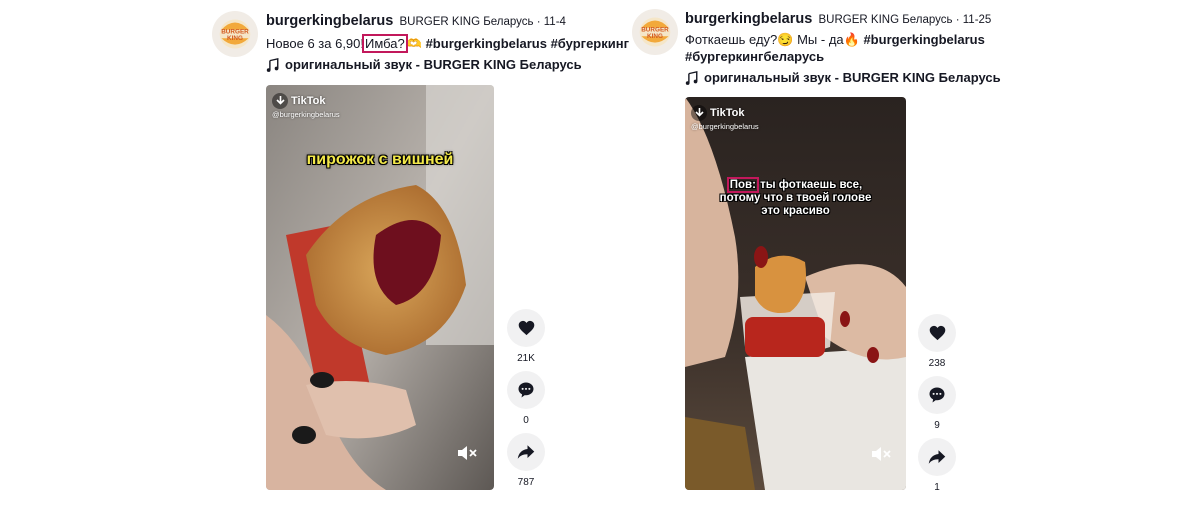 The width and height of the screenshot is (1200, 506). What do you see at coordinates (795, 211) in the screenshot?
I see `overlay-line-3: это красиво` at bounding box center [795, 211].